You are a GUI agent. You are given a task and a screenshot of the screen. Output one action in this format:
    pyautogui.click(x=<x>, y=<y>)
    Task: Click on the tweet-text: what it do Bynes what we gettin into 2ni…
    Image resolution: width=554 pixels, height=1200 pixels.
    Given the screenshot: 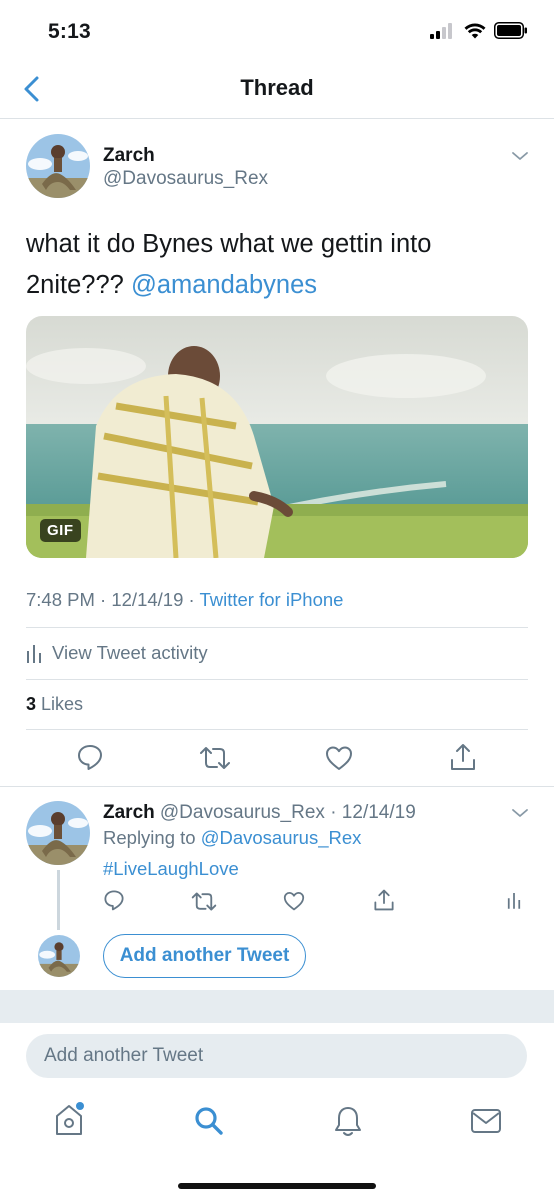 What is the action you would take?
    pyautogui.click(x=276, y=265)
    